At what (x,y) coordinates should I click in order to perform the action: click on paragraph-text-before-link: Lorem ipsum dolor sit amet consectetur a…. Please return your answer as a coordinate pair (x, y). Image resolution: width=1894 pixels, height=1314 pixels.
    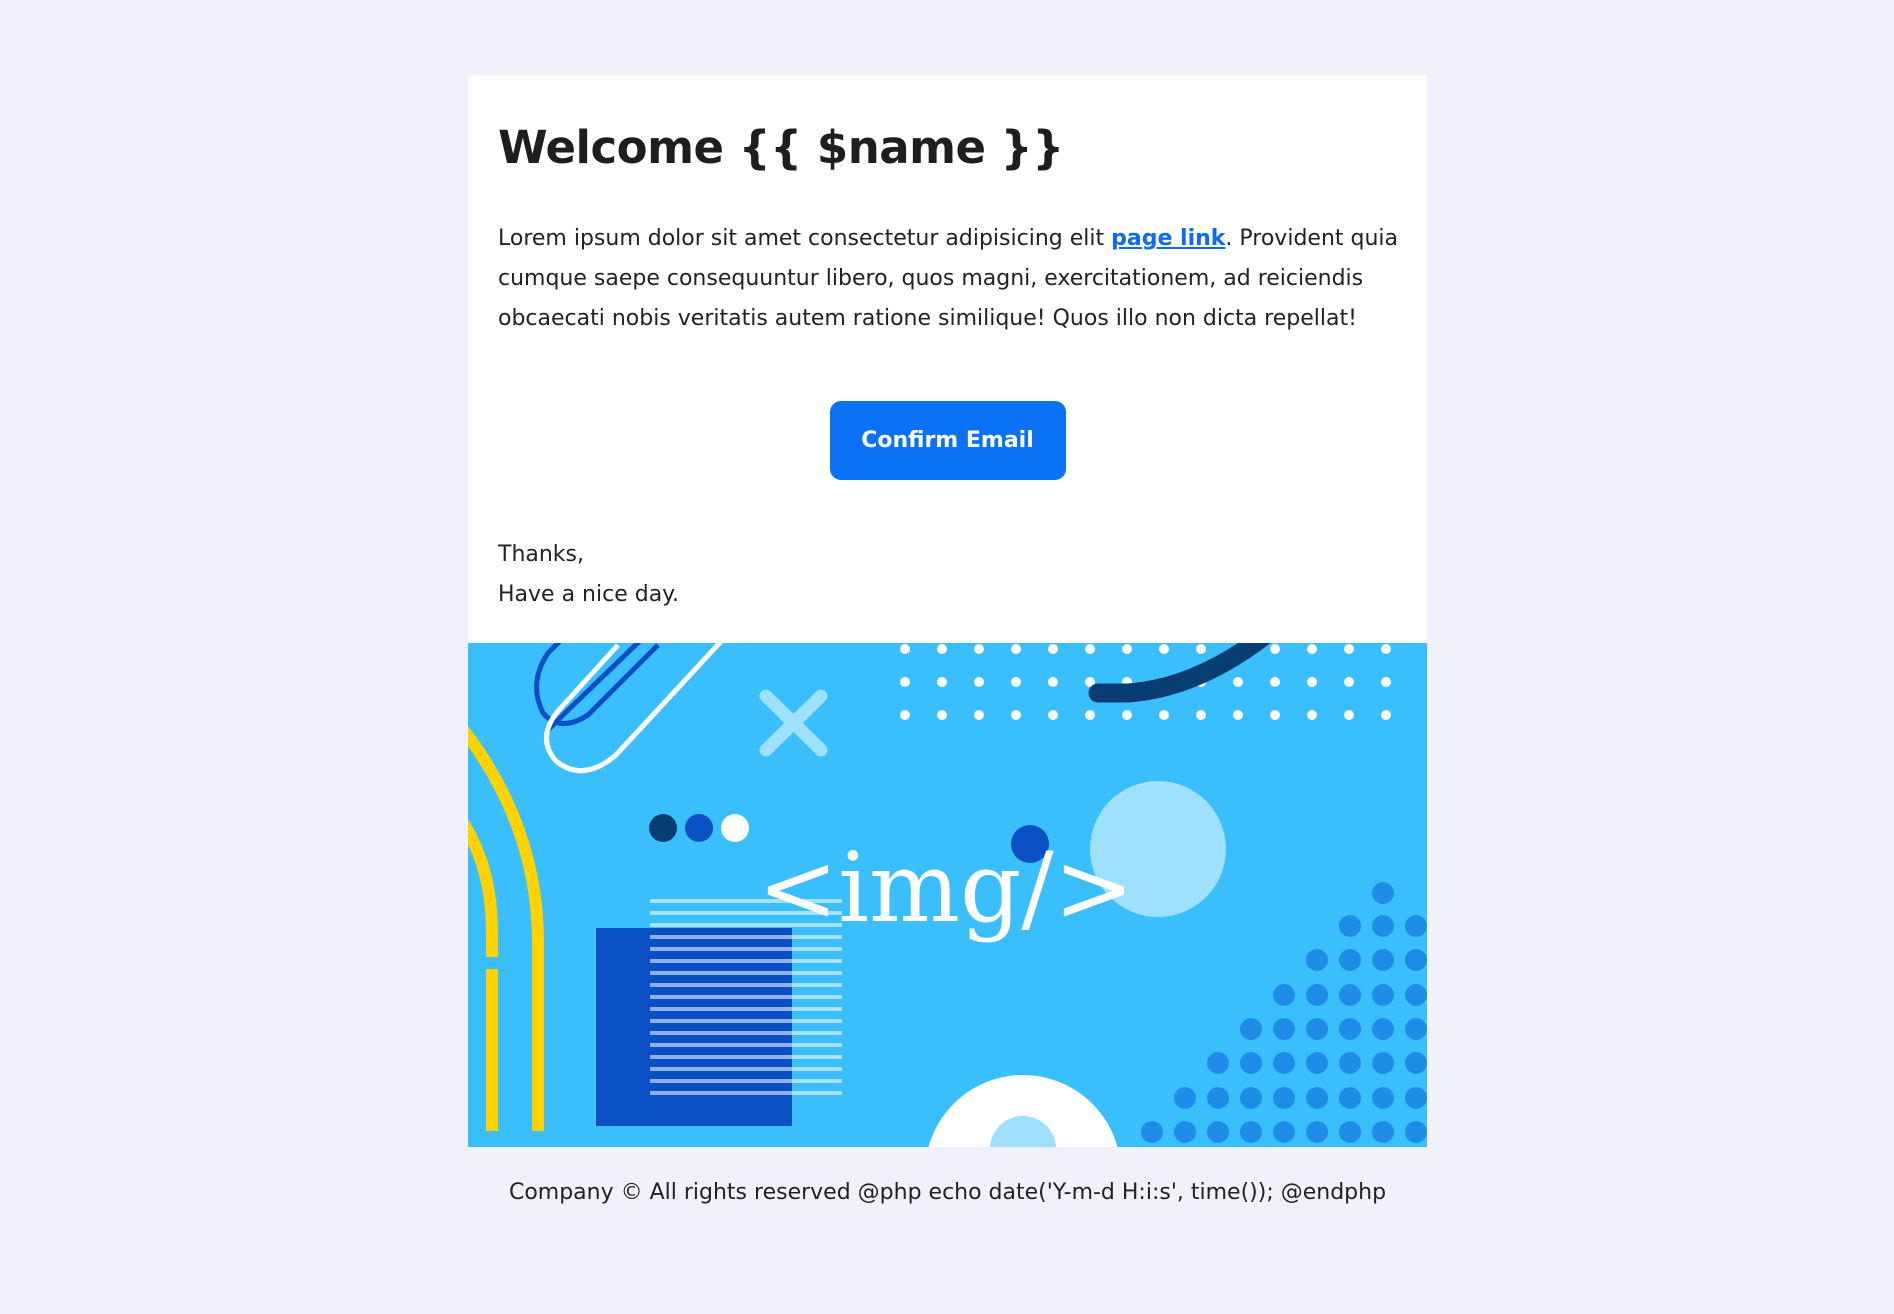
    Looking at the image, I should click on (805, 238).